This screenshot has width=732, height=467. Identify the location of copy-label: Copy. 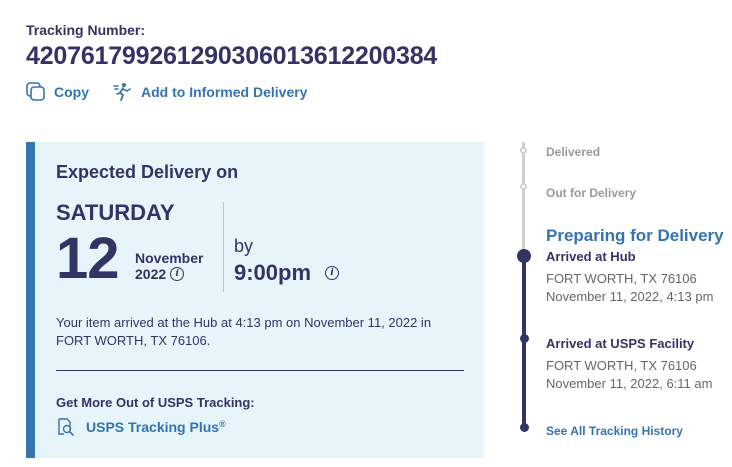
(71, 92).